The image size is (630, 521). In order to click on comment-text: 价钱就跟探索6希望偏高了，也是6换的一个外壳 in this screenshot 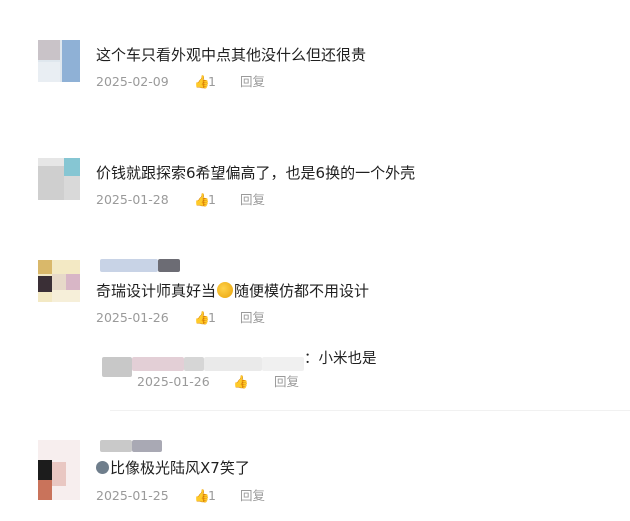, I will do `click(256, 173)`.